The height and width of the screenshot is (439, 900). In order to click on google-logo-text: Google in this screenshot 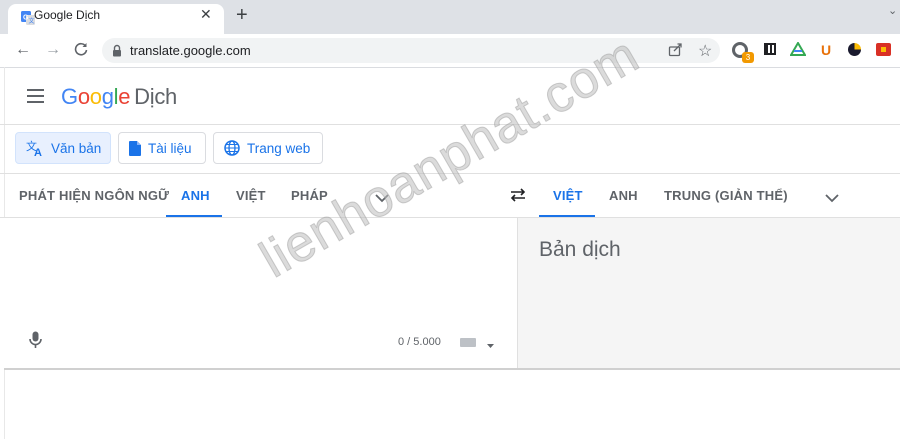, I will do `click(95, 96)`.